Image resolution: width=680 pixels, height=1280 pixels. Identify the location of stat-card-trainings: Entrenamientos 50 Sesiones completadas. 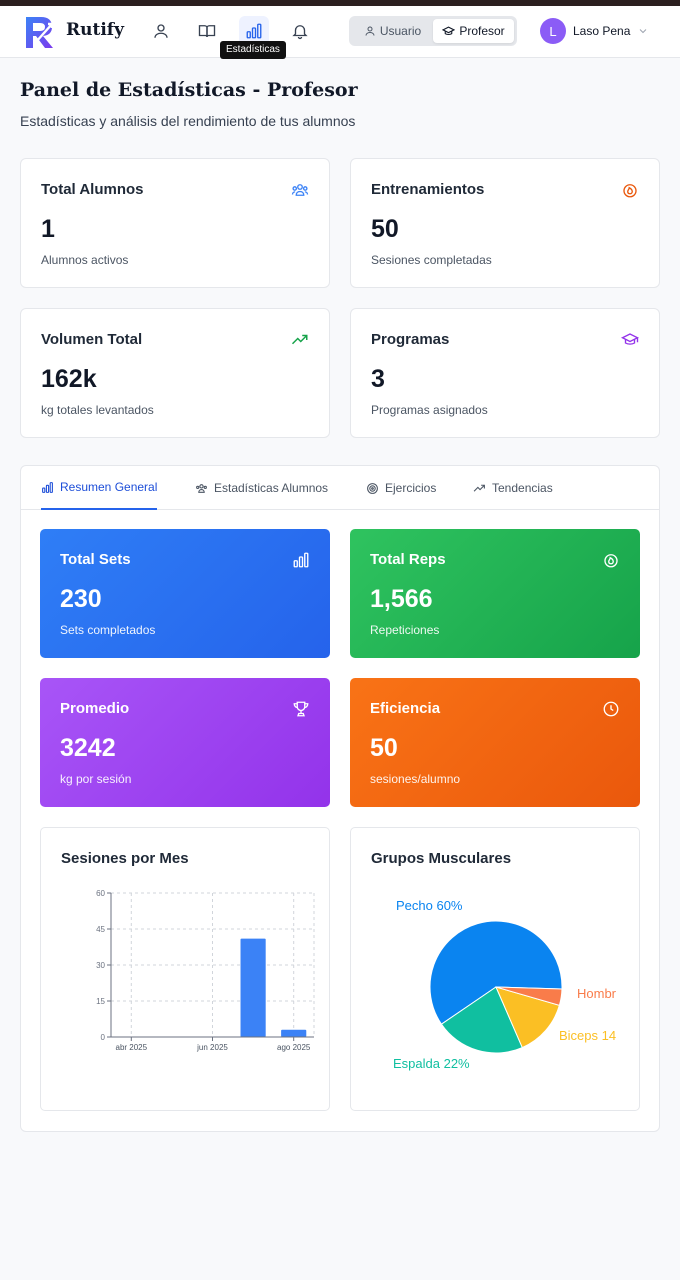
(505, 223).